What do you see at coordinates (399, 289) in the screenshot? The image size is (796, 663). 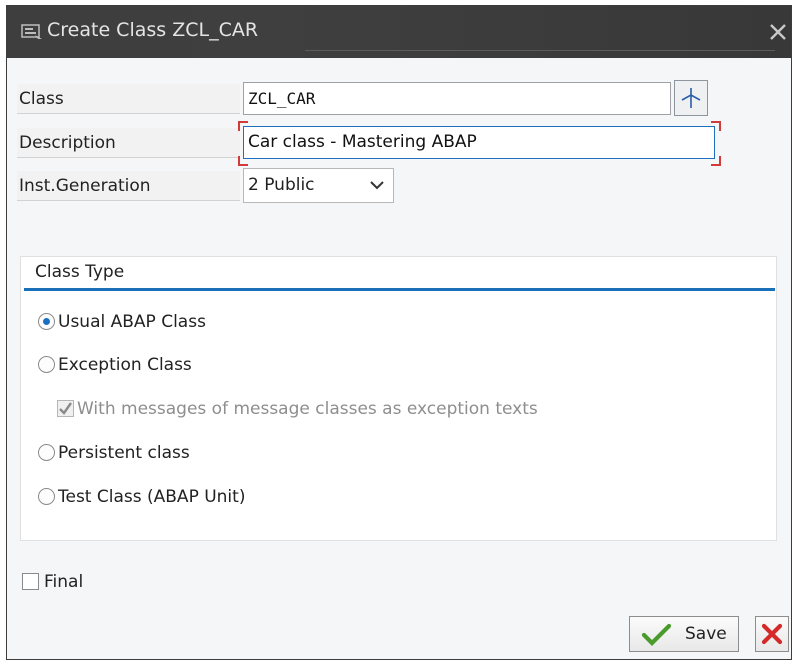 I see `group-title-underline` at bounding box center [399, 289].